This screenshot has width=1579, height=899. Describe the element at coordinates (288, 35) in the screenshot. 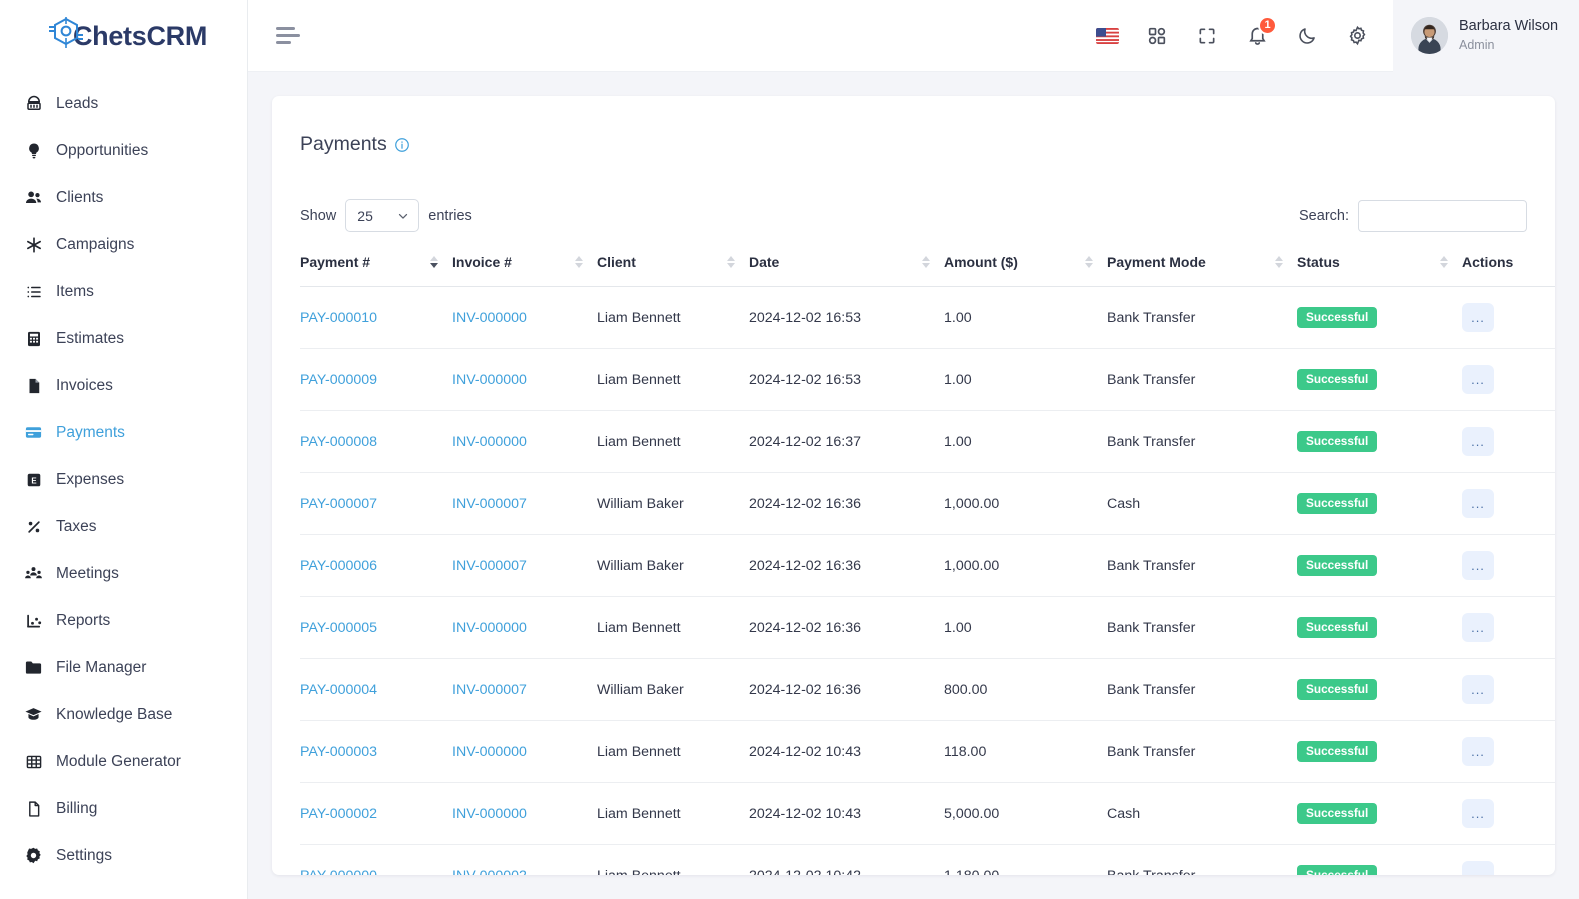

I see `hamburger-icon` at that location.